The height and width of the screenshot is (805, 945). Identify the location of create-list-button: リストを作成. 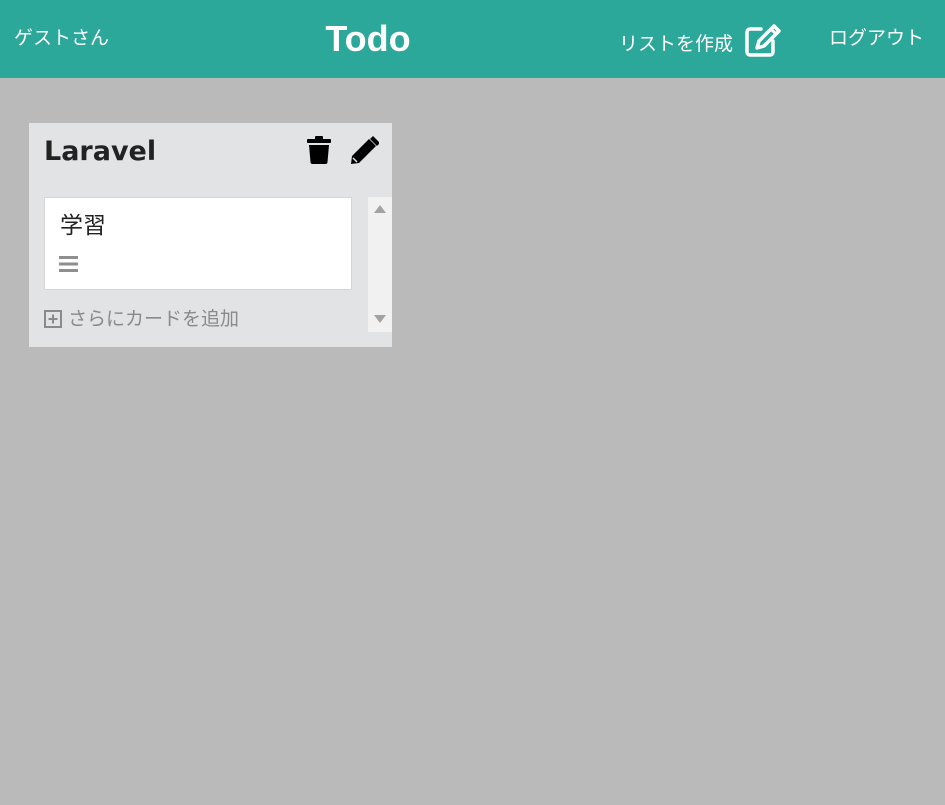
(700, 40).